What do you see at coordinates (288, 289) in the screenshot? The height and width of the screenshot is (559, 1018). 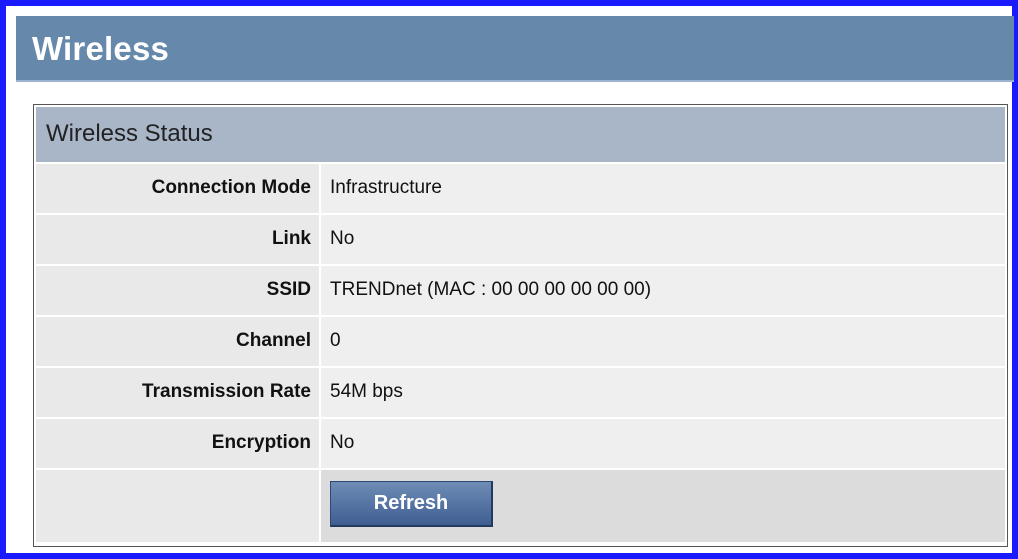 I see `ssid-label: SSID` at bounding box center [288, 289].